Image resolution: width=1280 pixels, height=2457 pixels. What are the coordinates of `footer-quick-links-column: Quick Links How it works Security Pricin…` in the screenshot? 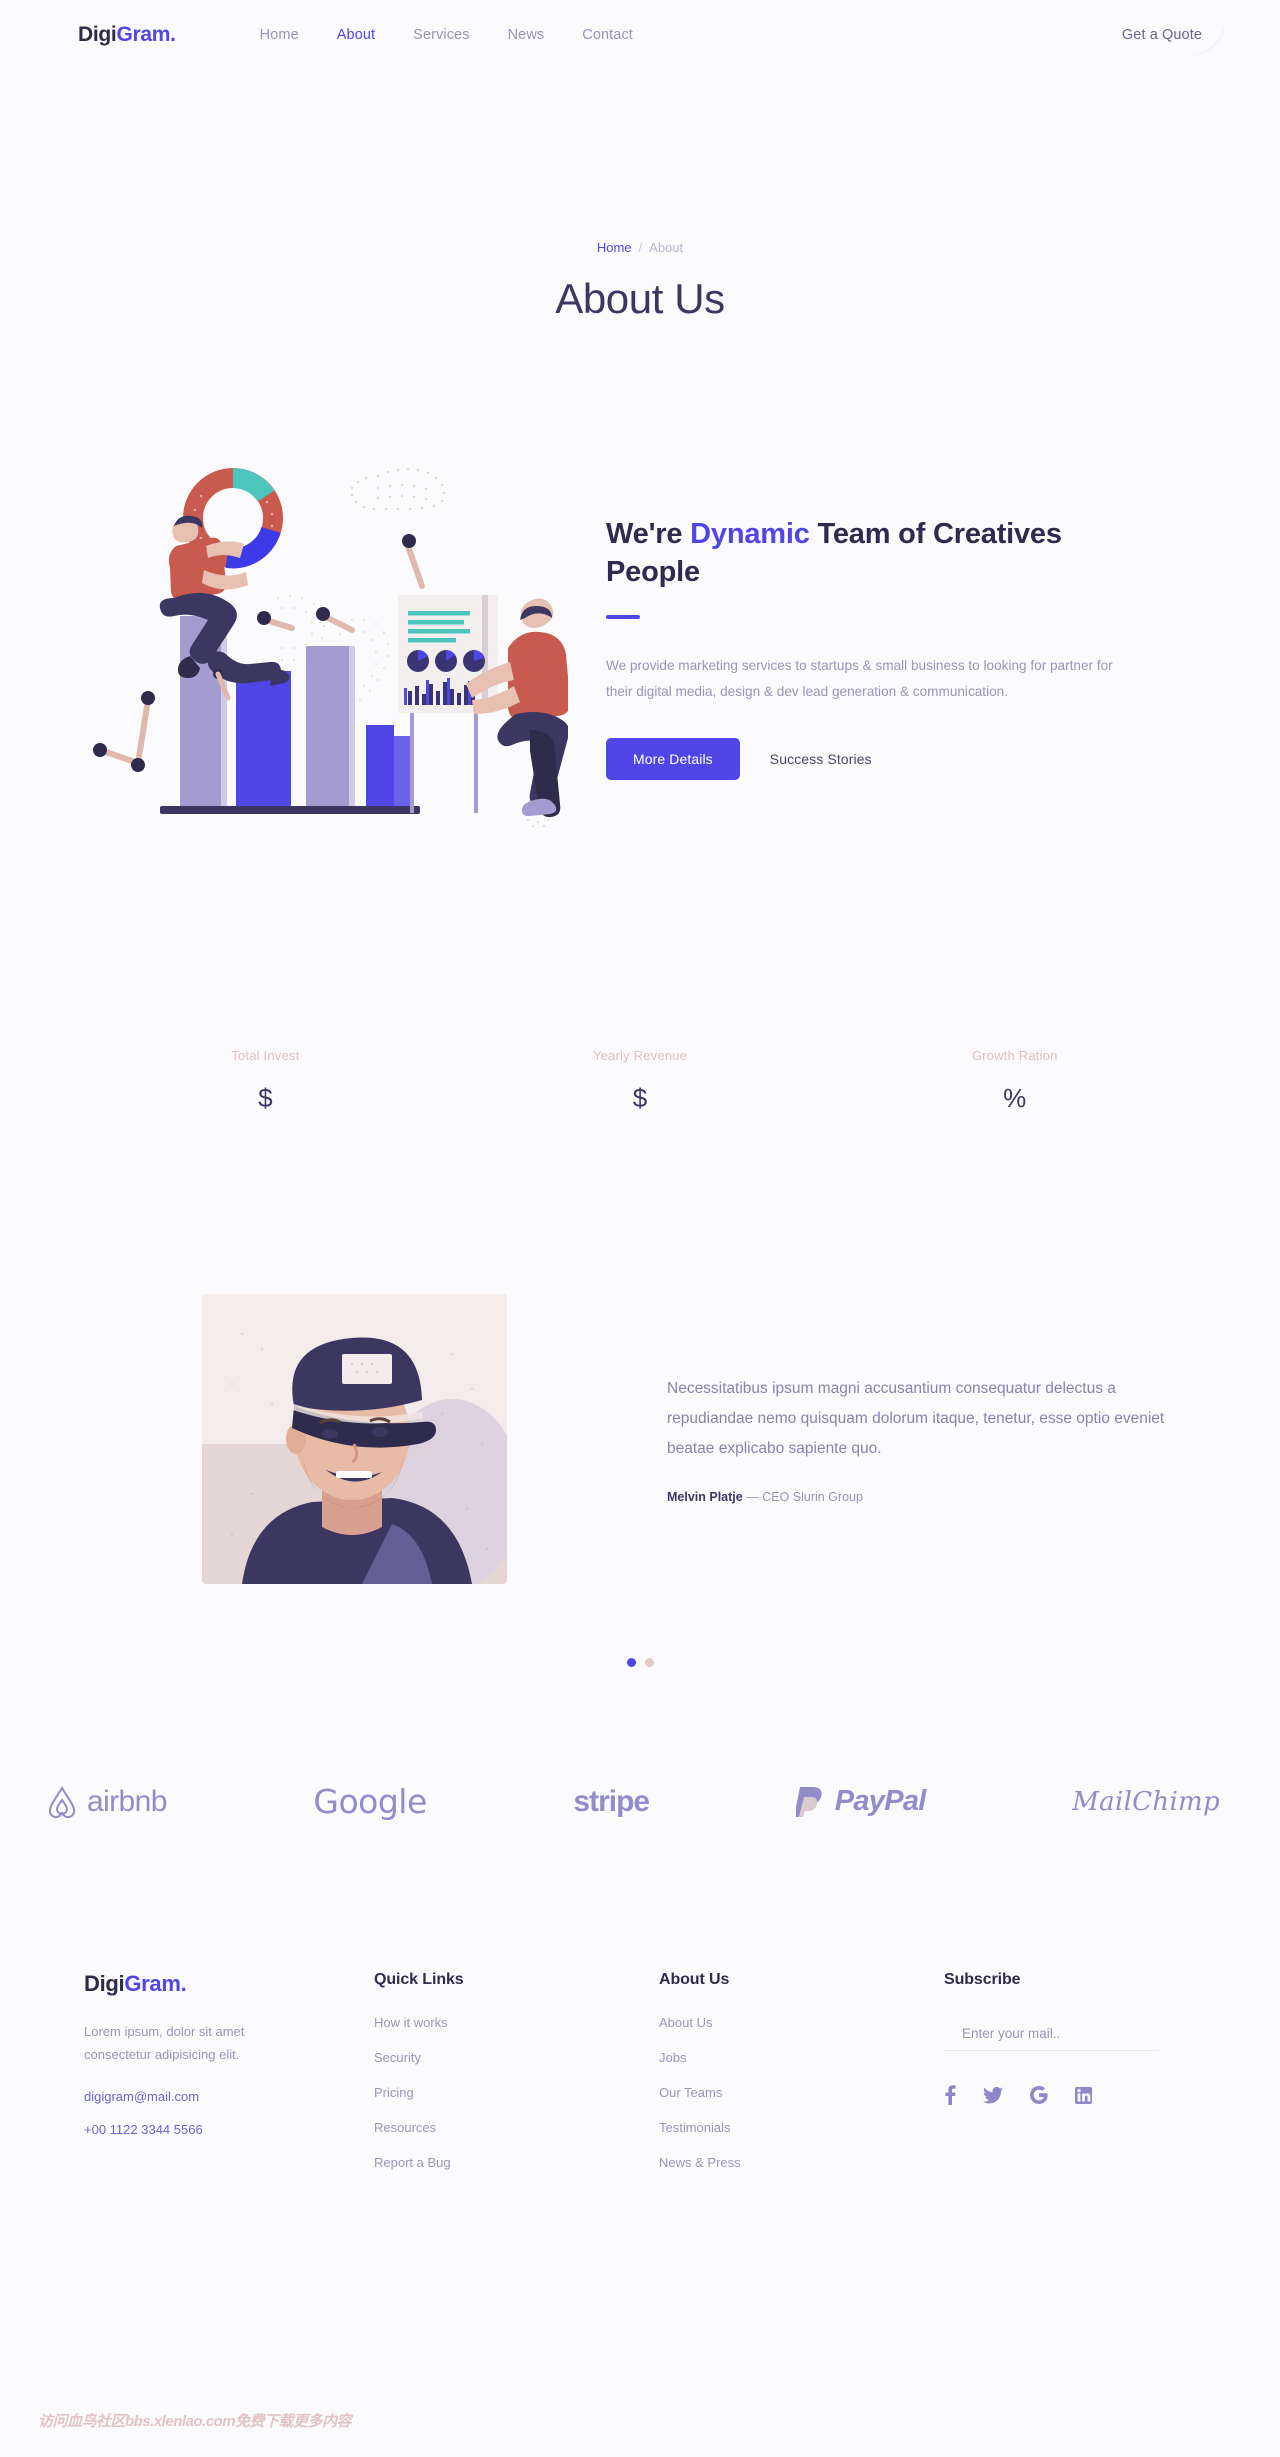 It's located at (516, 2080).